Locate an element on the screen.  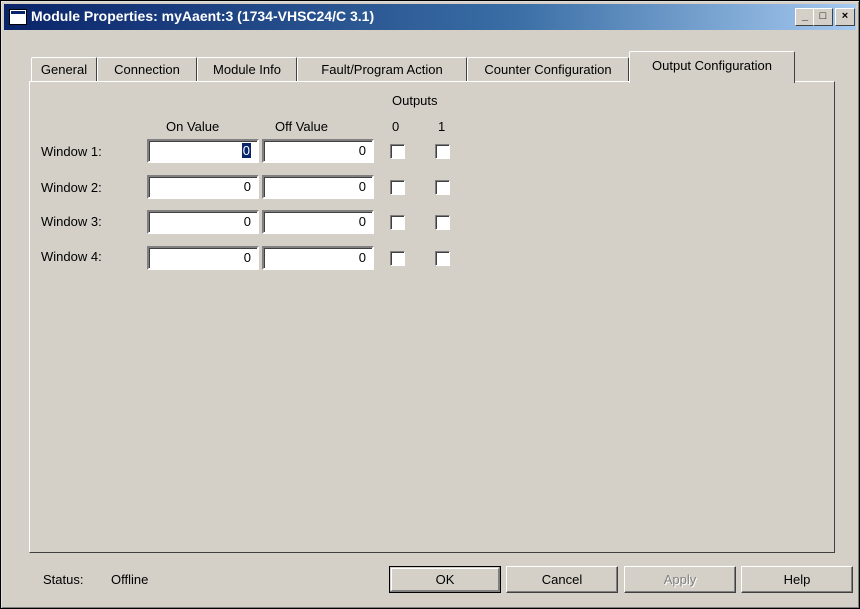
tab-general: General is located at coordinates (64, 70).